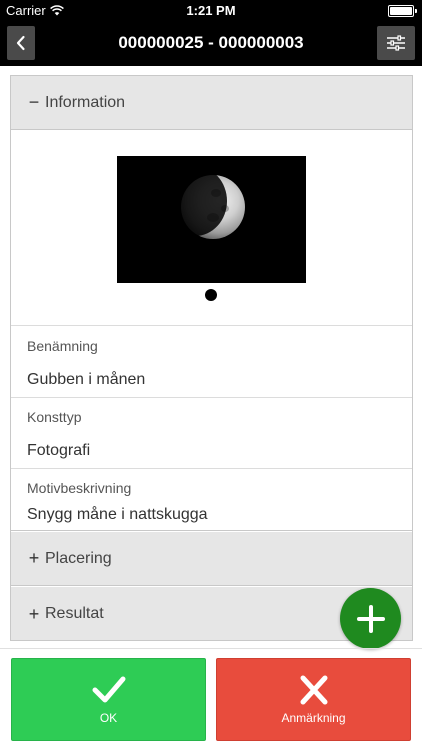 The image size is (422, 750). I want to click on chevron-left-icon, so click(20, 43).